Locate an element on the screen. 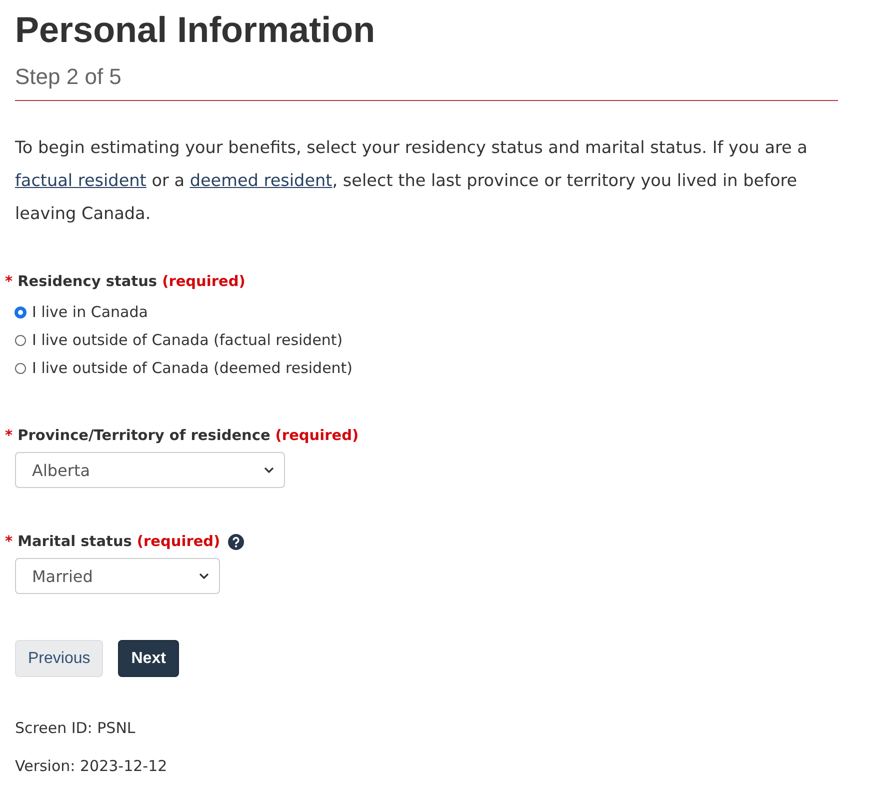 The image size is (872, 786). field-label: Marital status is located at coordinates (75, 542).